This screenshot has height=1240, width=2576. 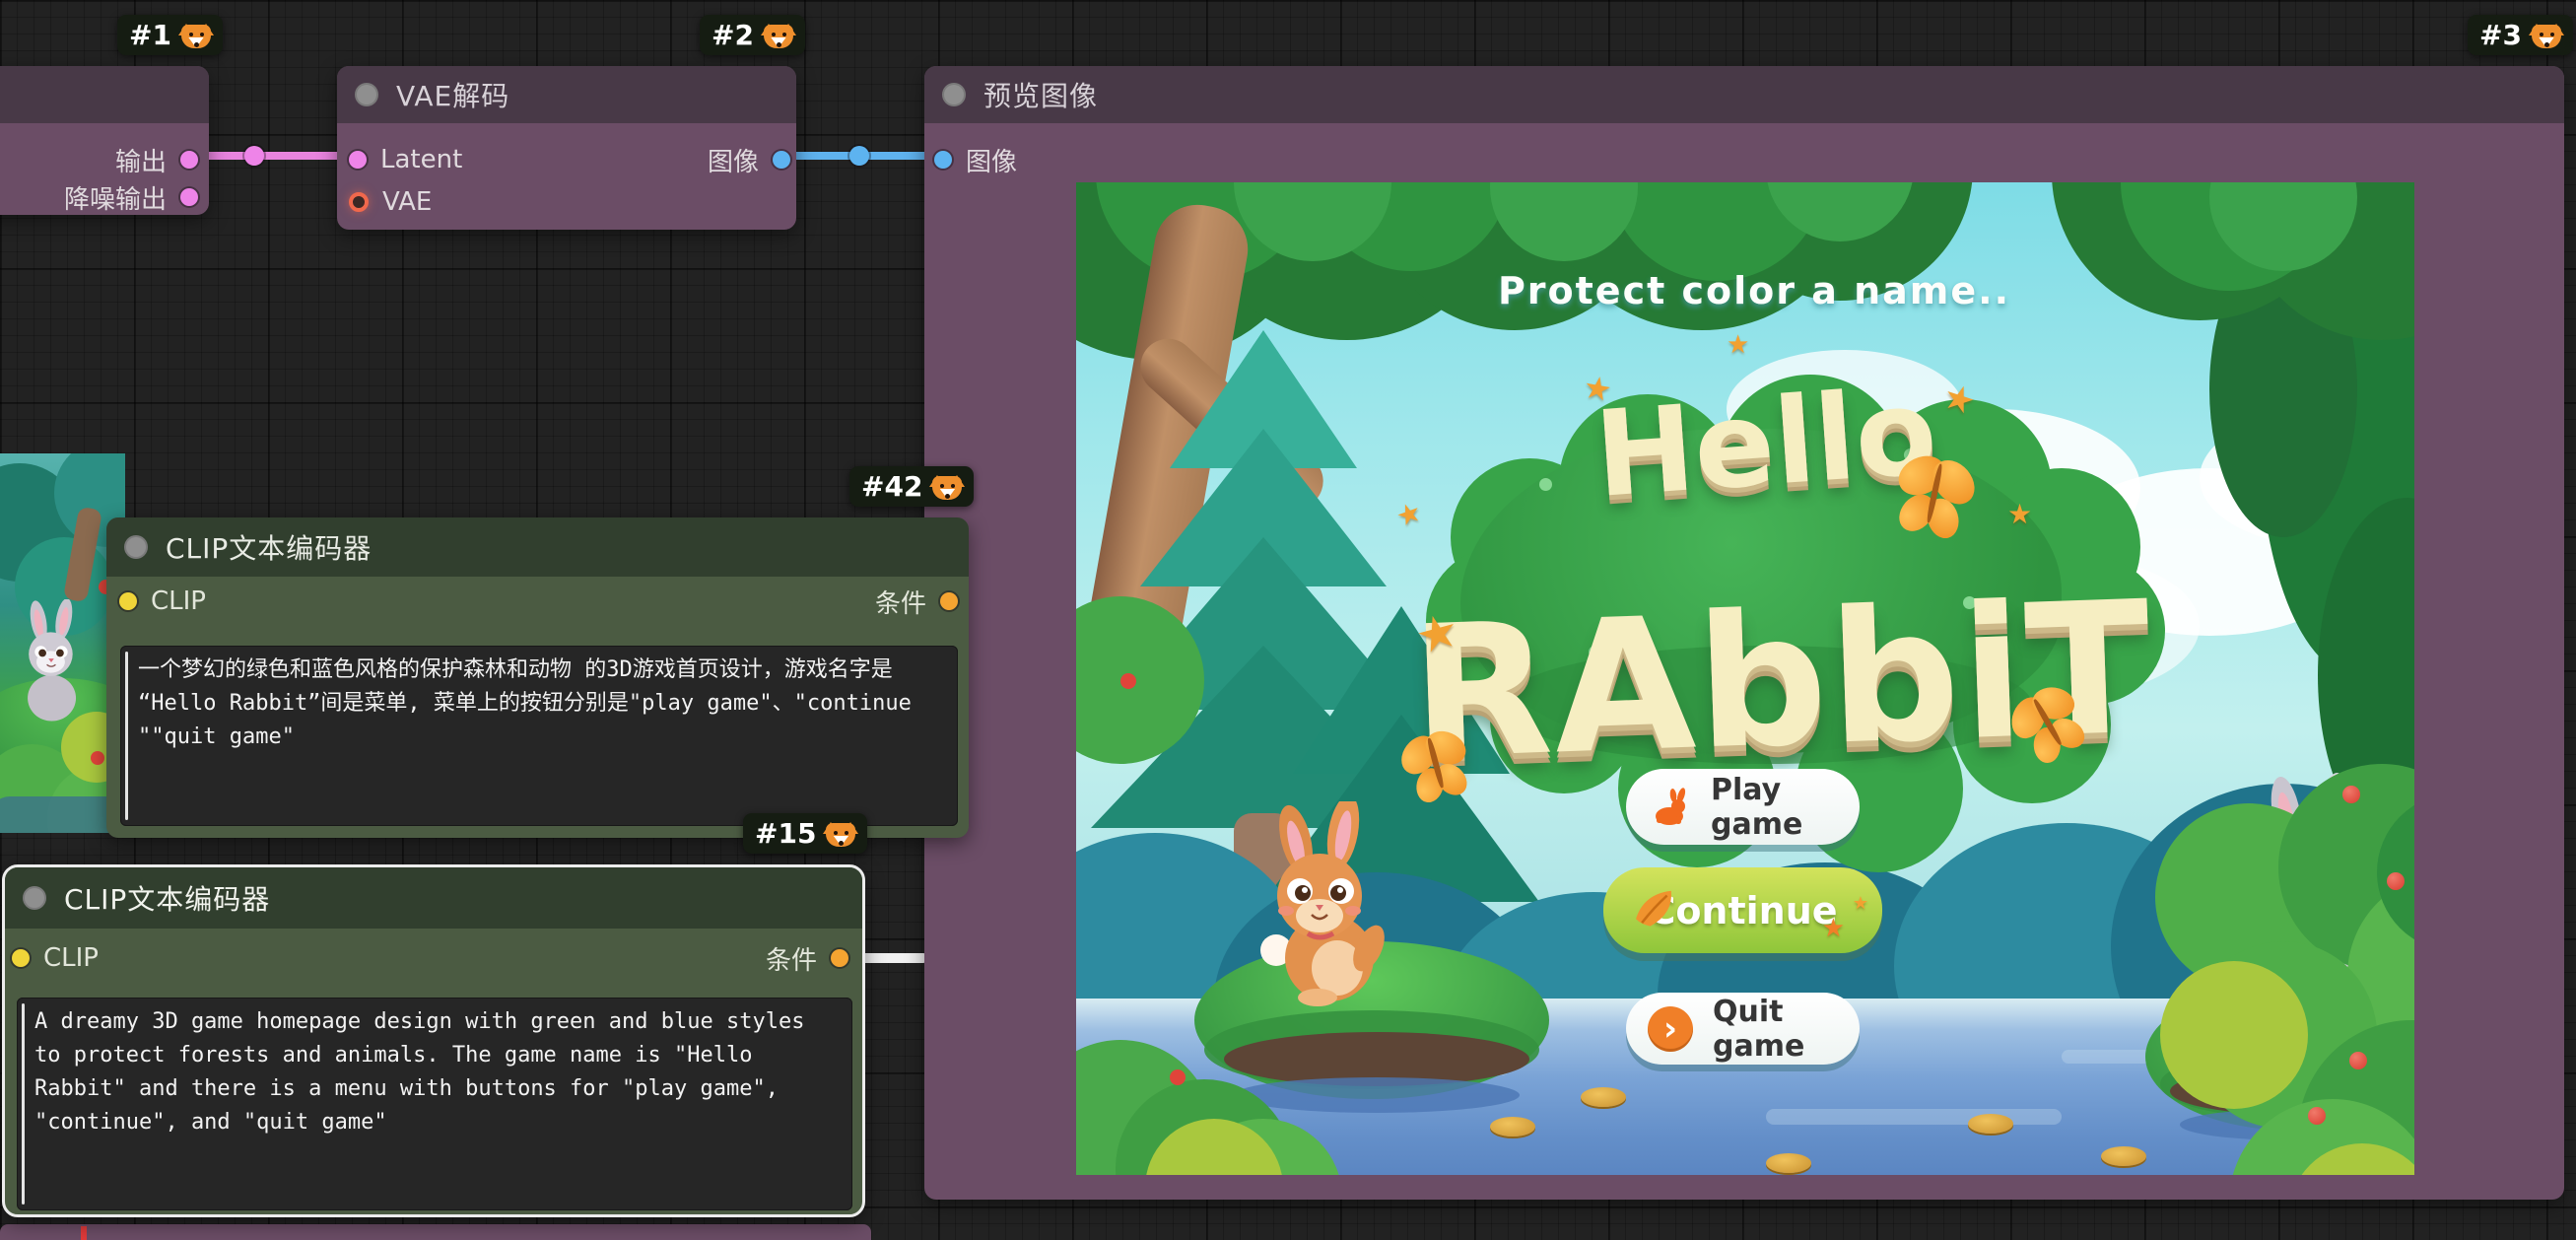 I want to click on port-dot-output, so click(x=189, y=160).